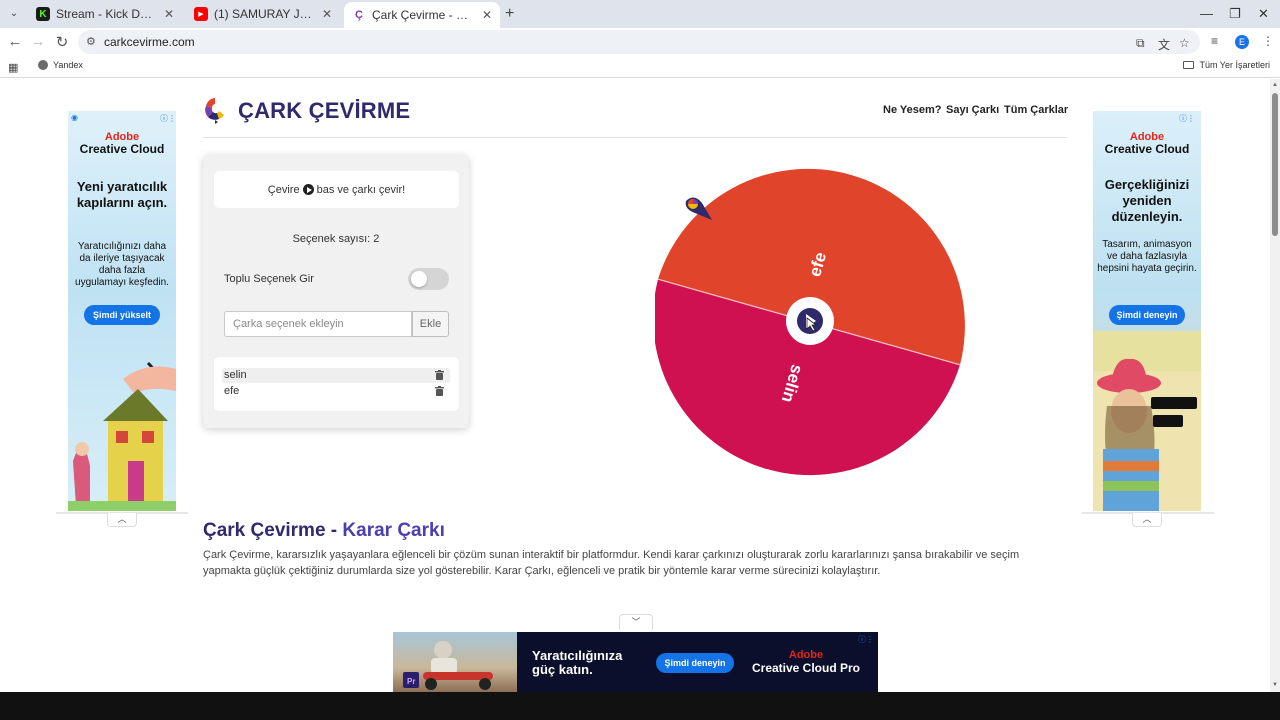 The image size is (1280, 720). I want to click on scroll-up-icon: ▲, so click(1275, 85).